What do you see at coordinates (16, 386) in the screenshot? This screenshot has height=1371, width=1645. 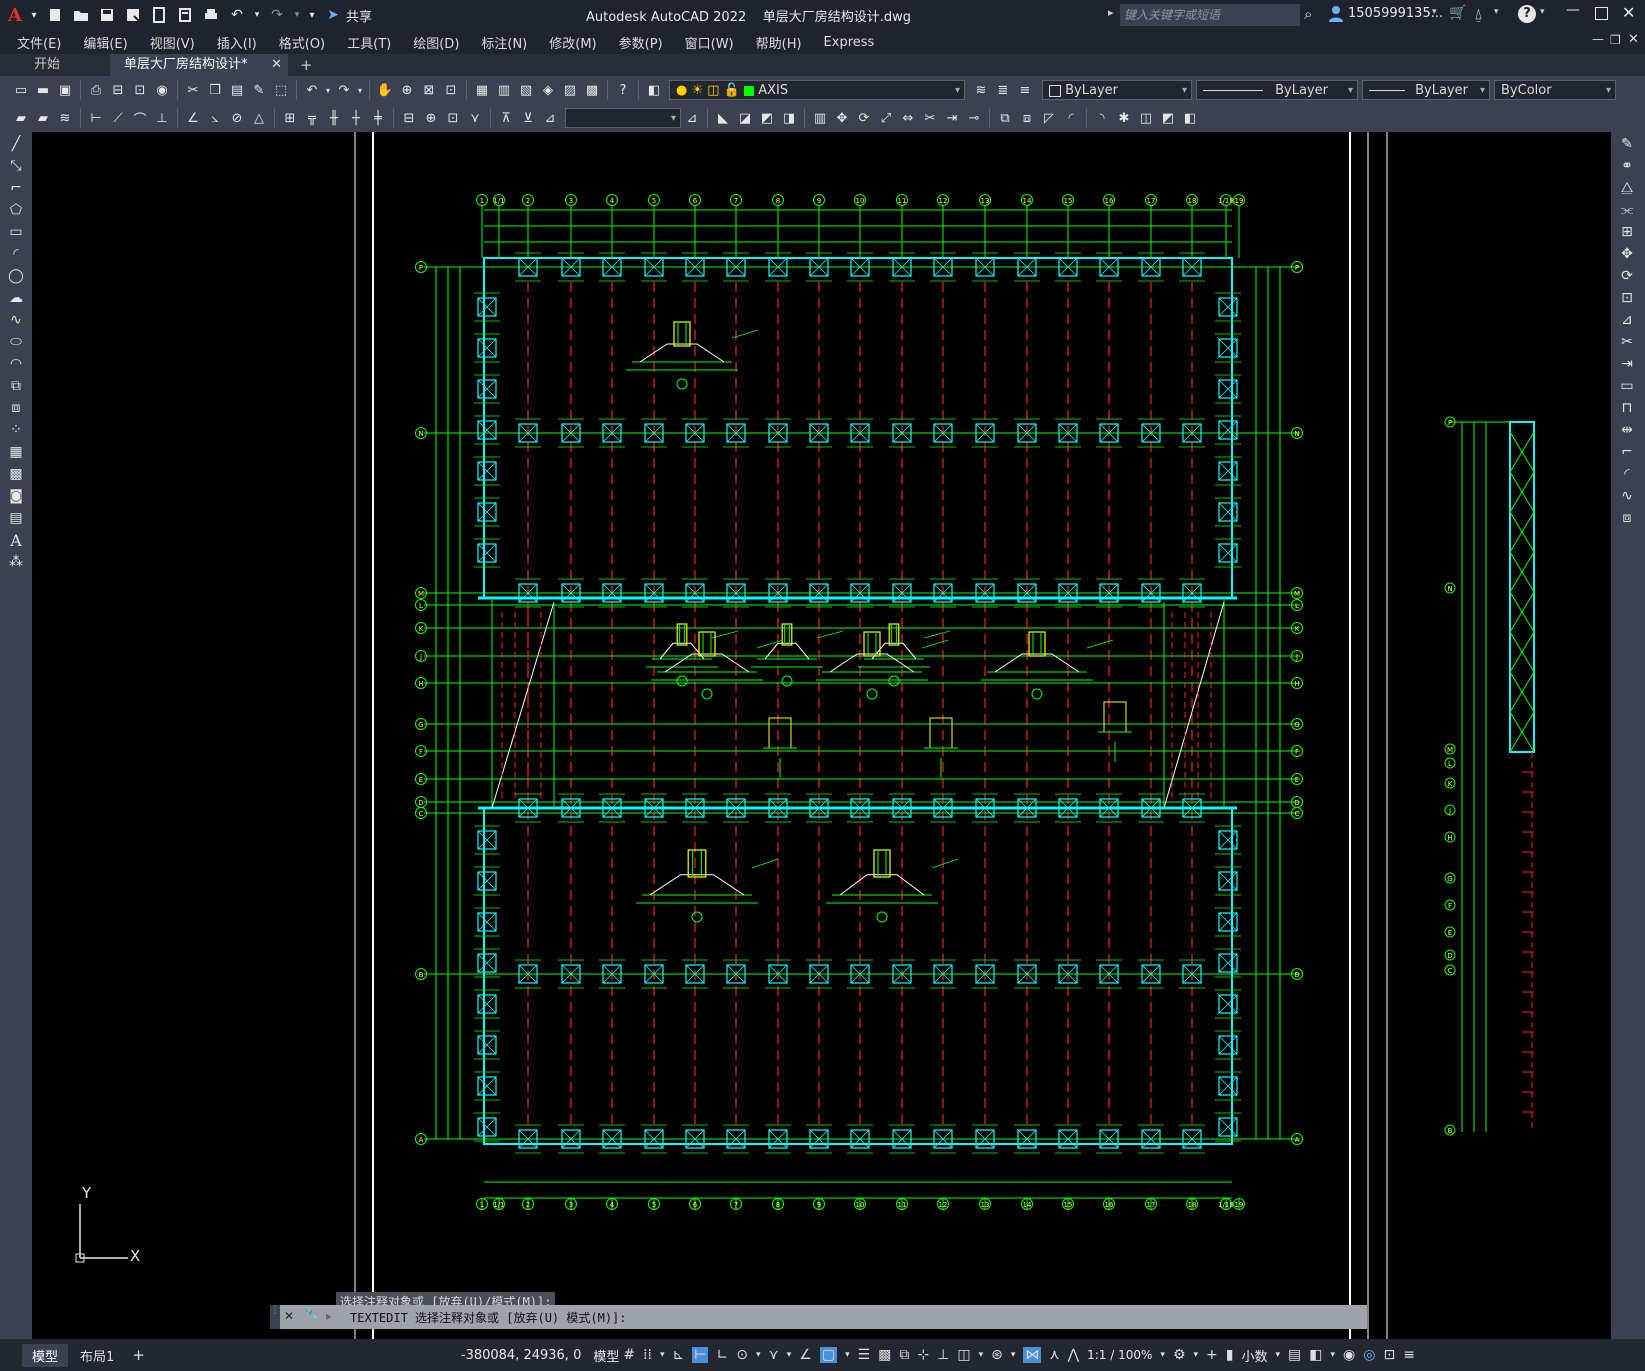 I see `insert-block-icon: ⧉` at bounding box center [16, 386].